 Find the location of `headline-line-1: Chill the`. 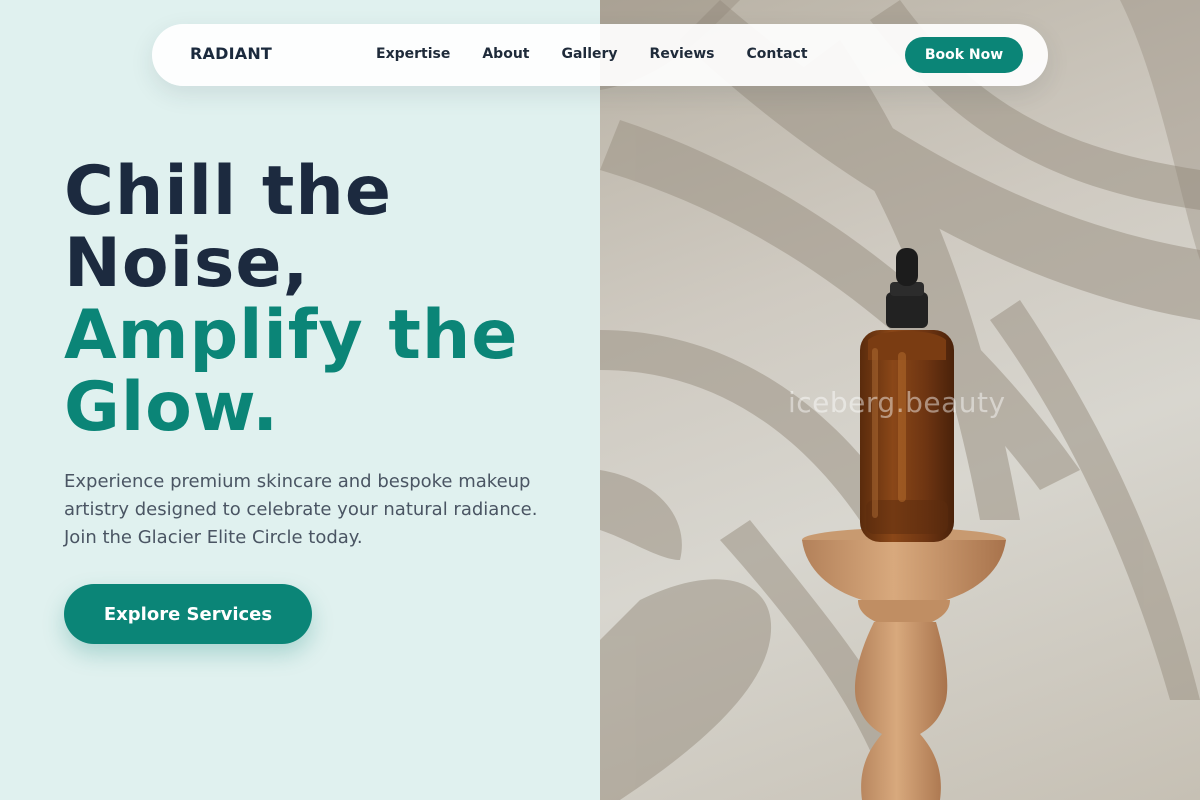

headline-line-1: Chill the is located at coordinates (228, 191).